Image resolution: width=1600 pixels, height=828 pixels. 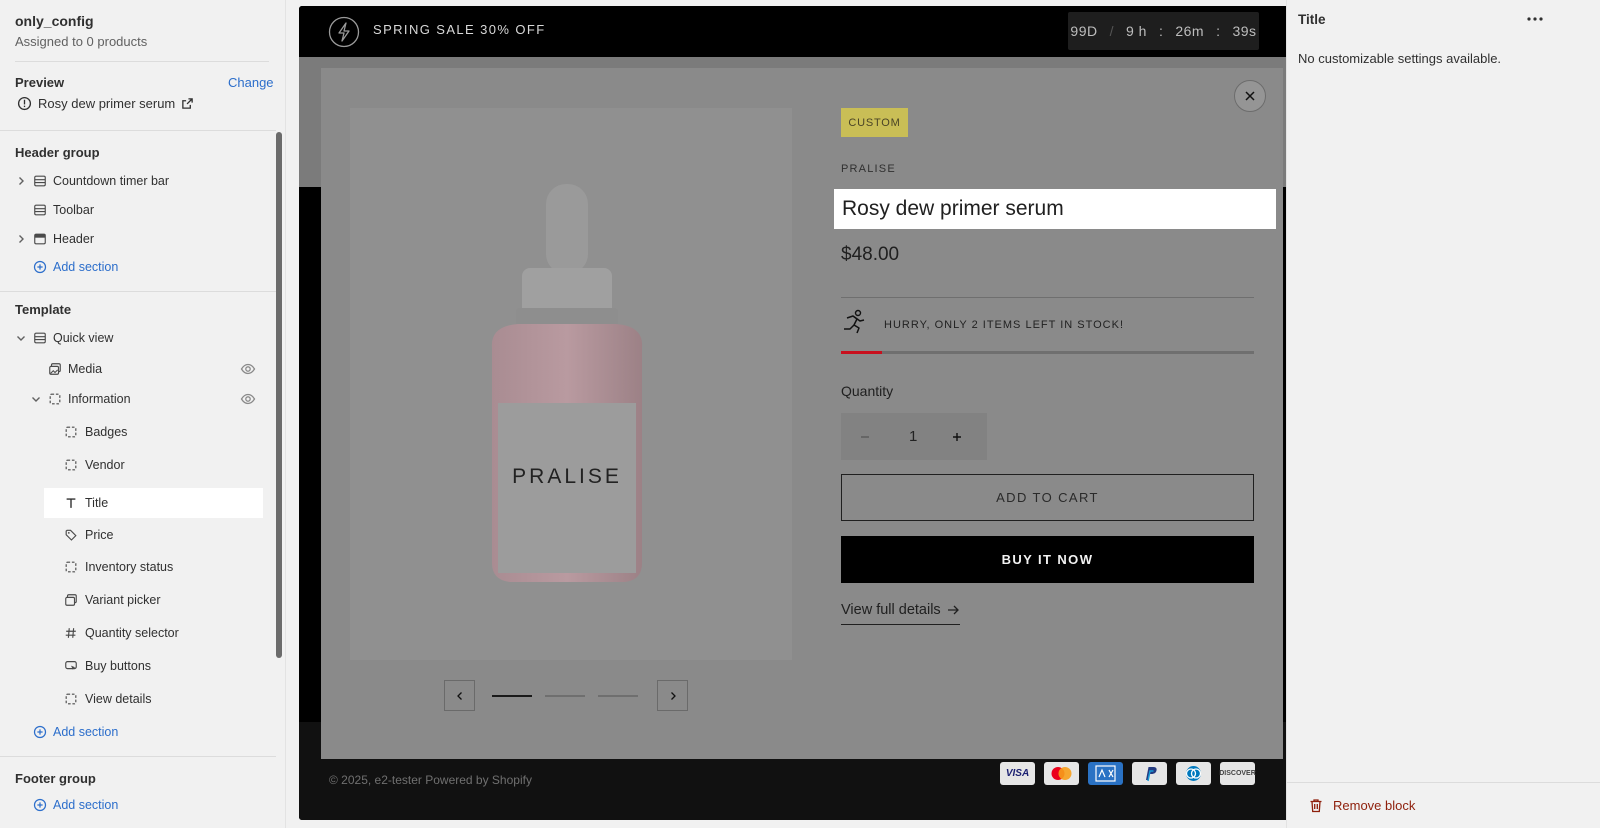 What do you see at coordinates (1136, 31) in the screenshot?
I see `timer-hours: 9 h` at bounding box center [1136, 31].